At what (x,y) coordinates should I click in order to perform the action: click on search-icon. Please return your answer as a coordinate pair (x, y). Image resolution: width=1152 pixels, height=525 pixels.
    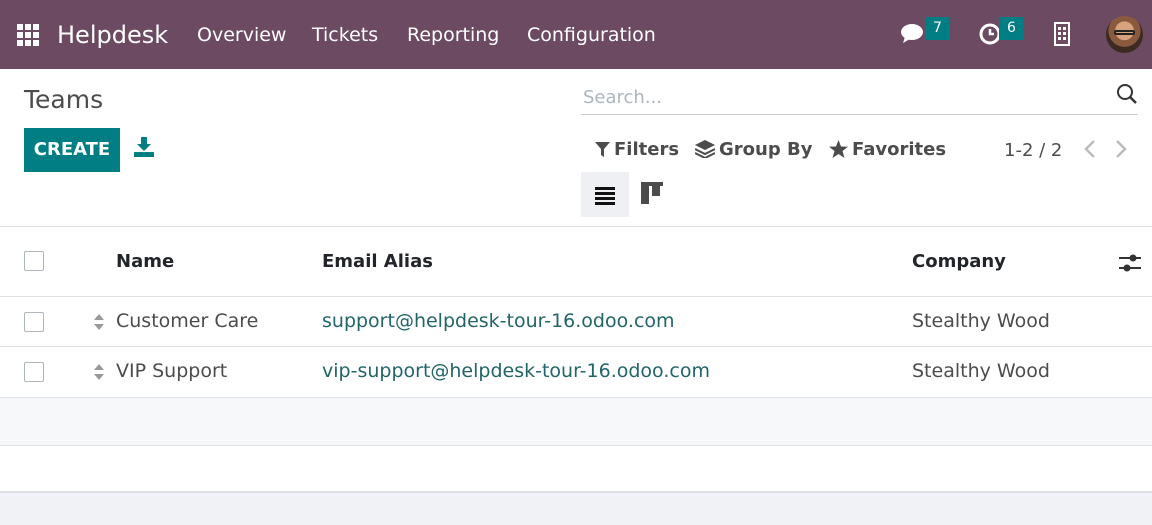
    Looking at the image, I should click on (1127, 94).